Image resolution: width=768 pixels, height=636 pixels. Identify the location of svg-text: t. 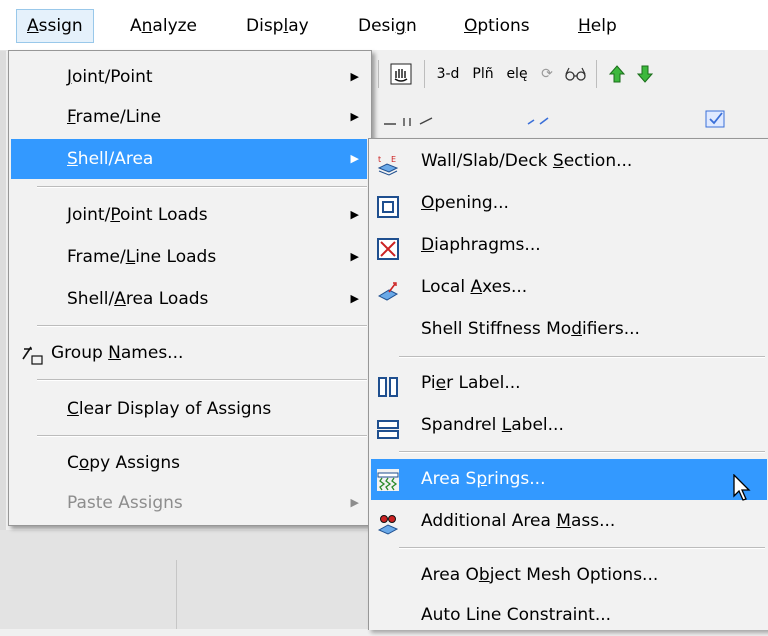
(379, 159).